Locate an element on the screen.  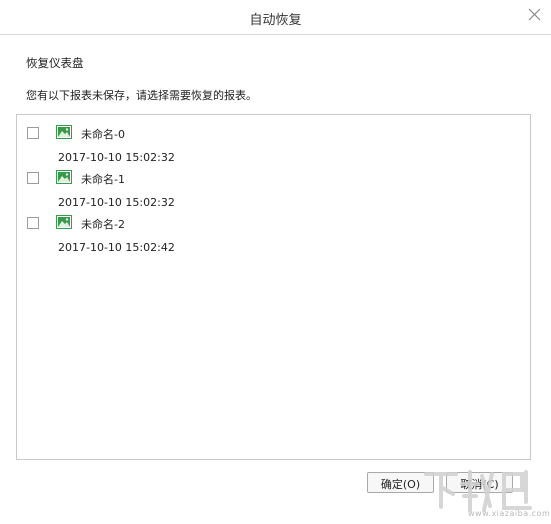
item-name: 未命名-0 is located at coordinates (103, 134).